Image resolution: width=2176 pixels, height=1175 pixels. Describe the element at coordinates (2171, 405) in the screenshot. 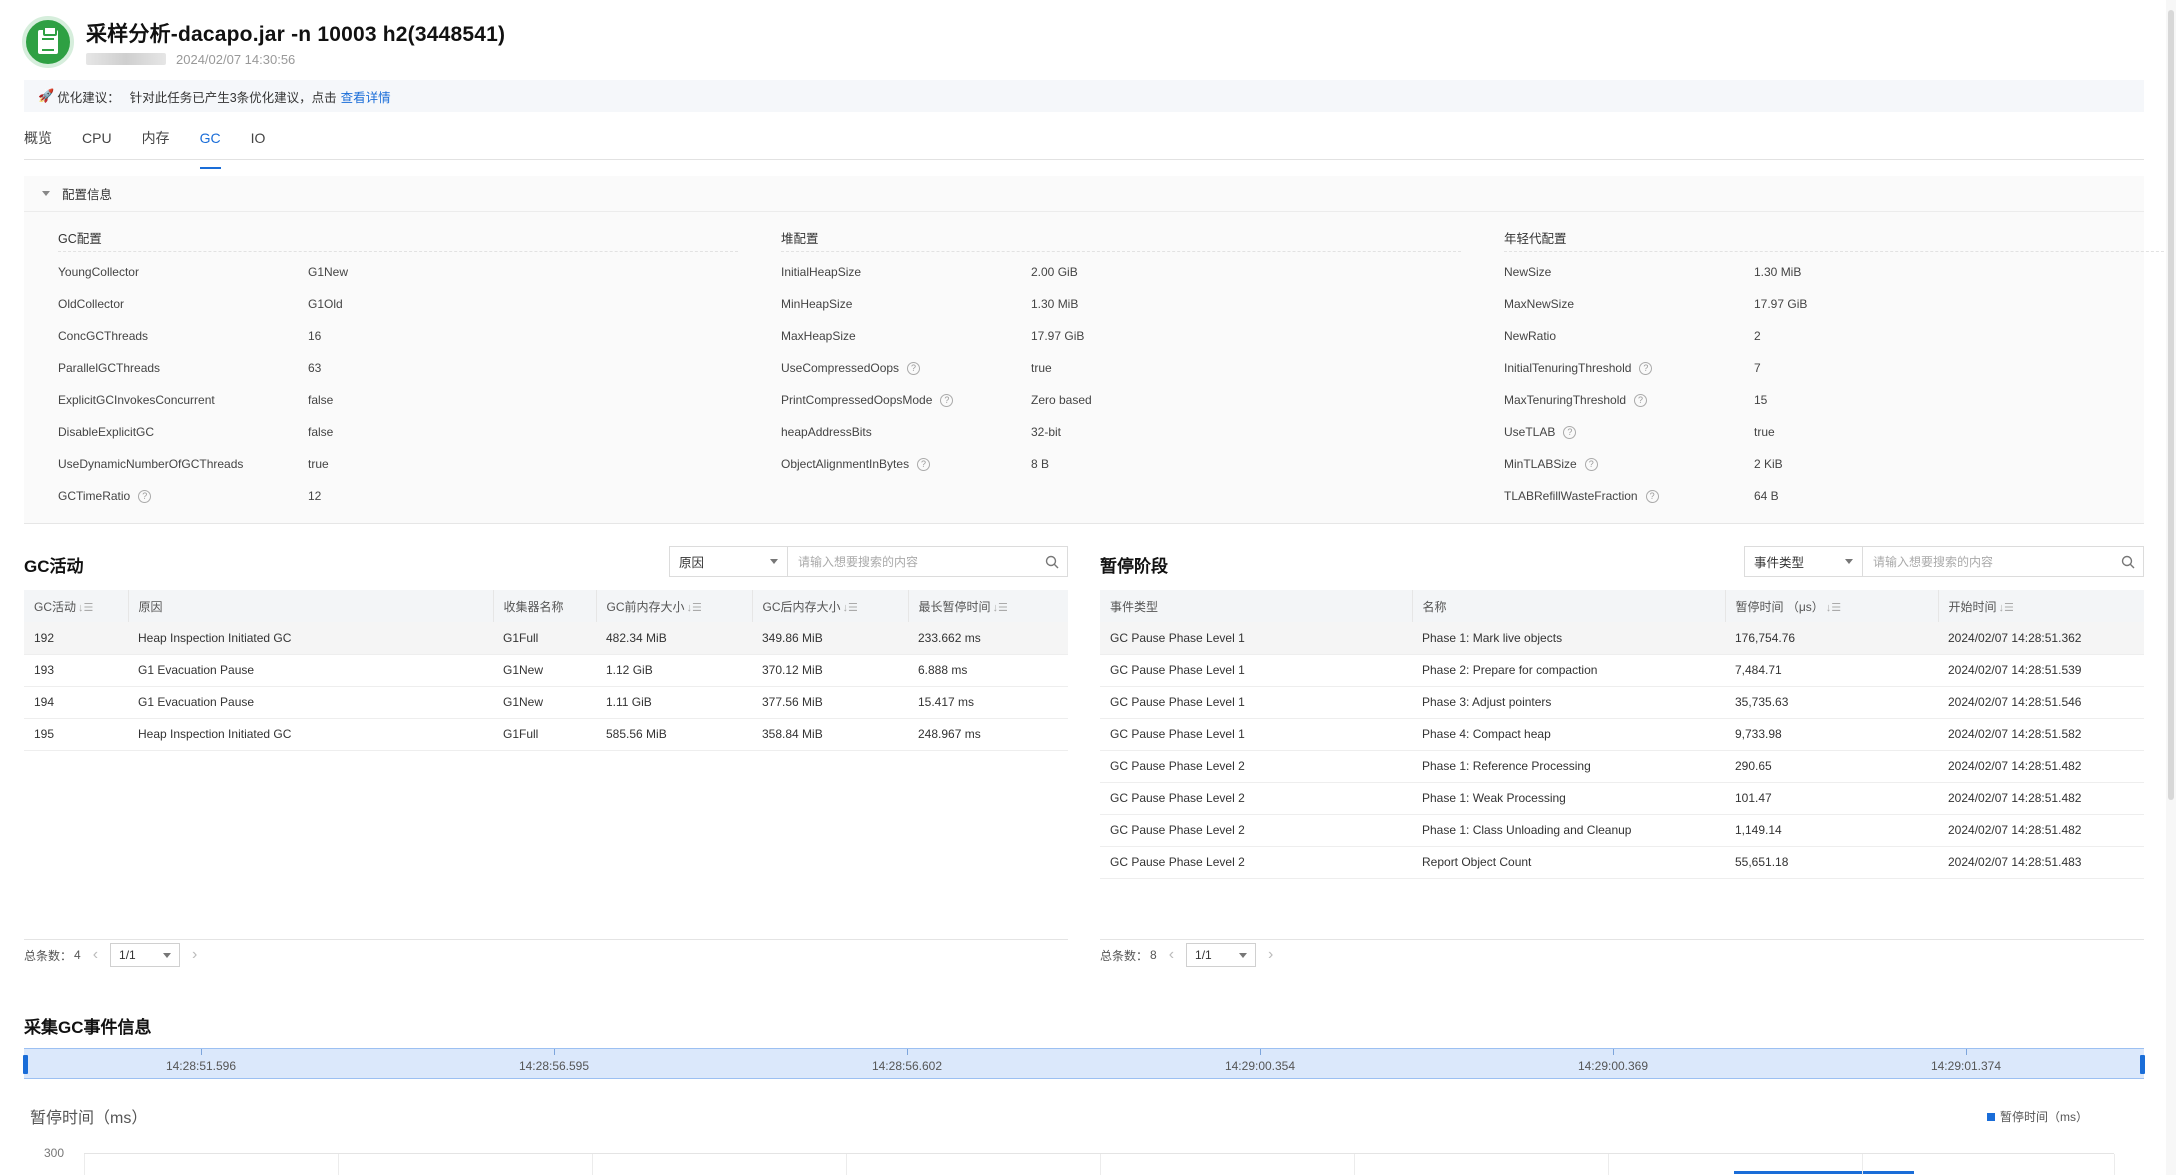

I see `scrollbar-thumb` at that location.